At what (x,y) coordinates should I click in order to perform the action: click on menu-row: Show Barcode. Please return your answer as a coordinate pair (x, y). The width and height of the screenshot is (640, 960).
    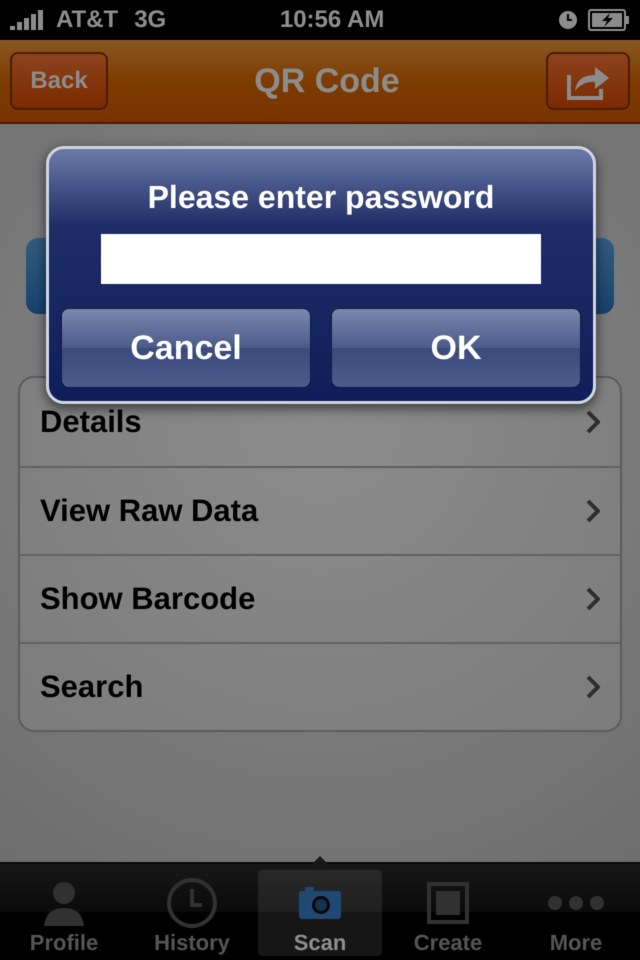
    Looking at the image, I should click on (320, 598).